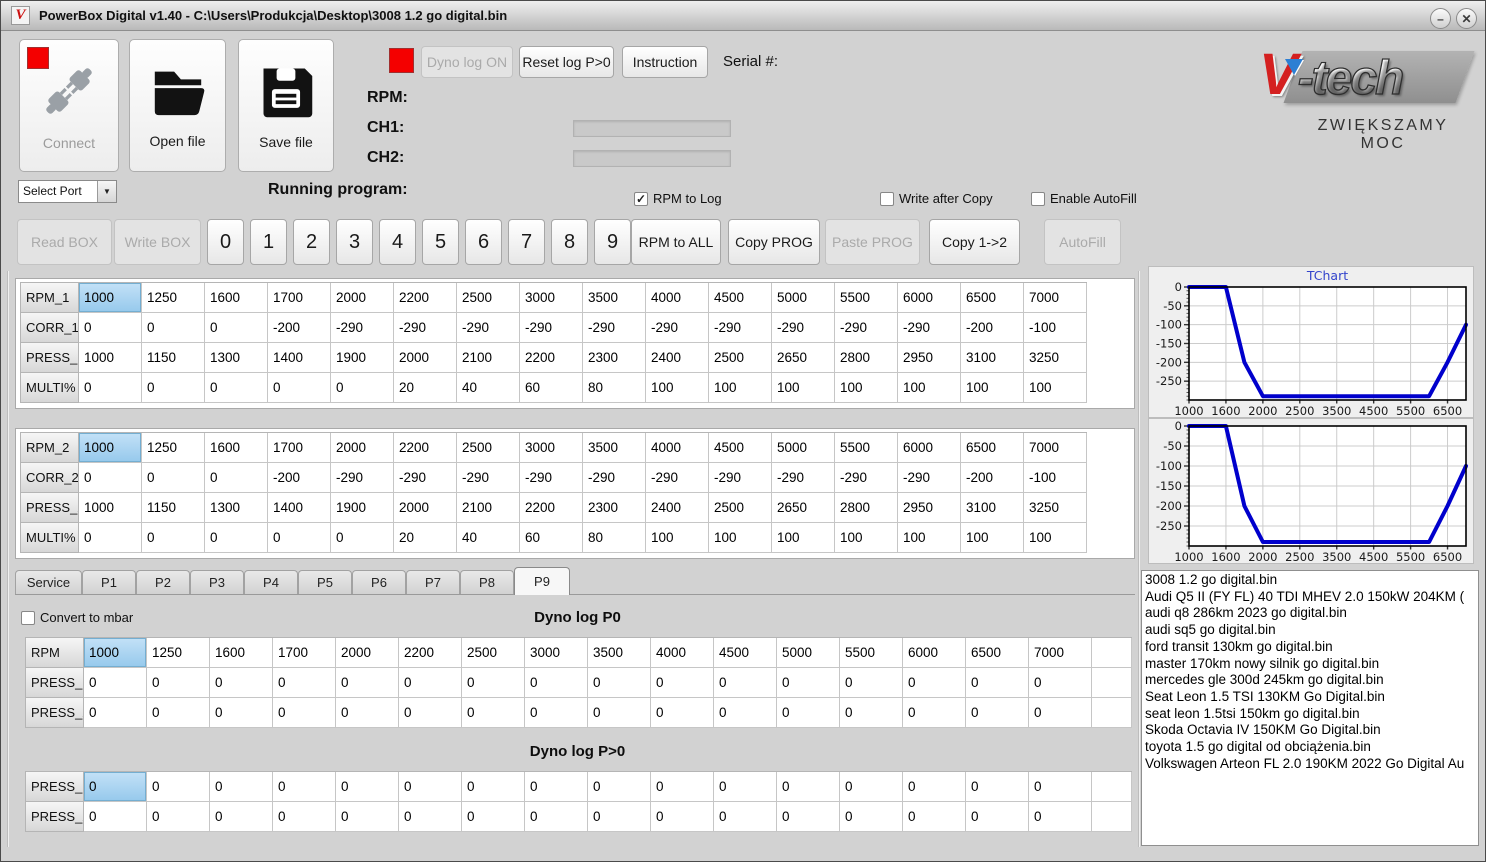 The image size is (1486, 862). Describe the element at coordinates (487, 582) in the screenshot. I see `tab-p8: P8` at that location.